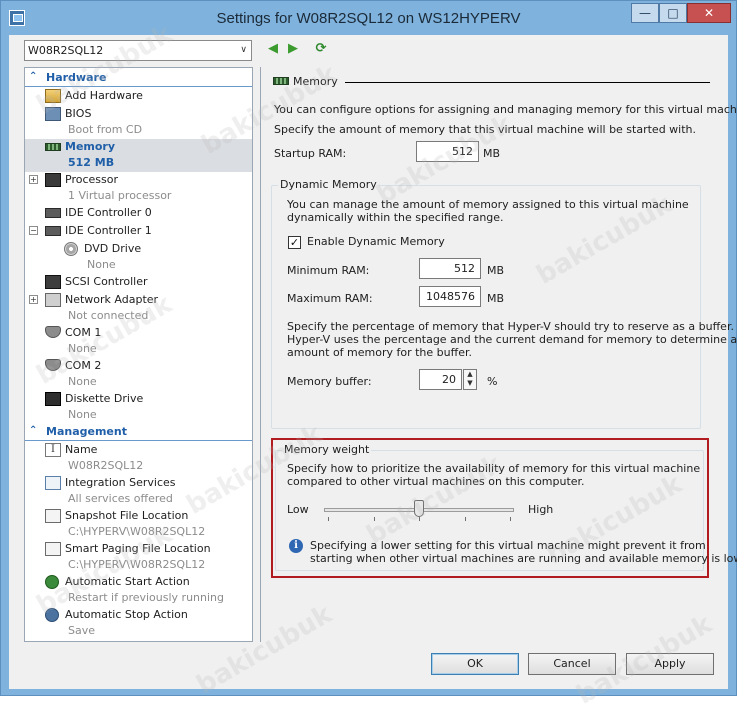 This screenshot has height=711, width=737. What do you see at coordinates (330, 298) in the screenshot?
I see `maximum-ram-label: Maximum RAM:` at bounding box center [330, 298].